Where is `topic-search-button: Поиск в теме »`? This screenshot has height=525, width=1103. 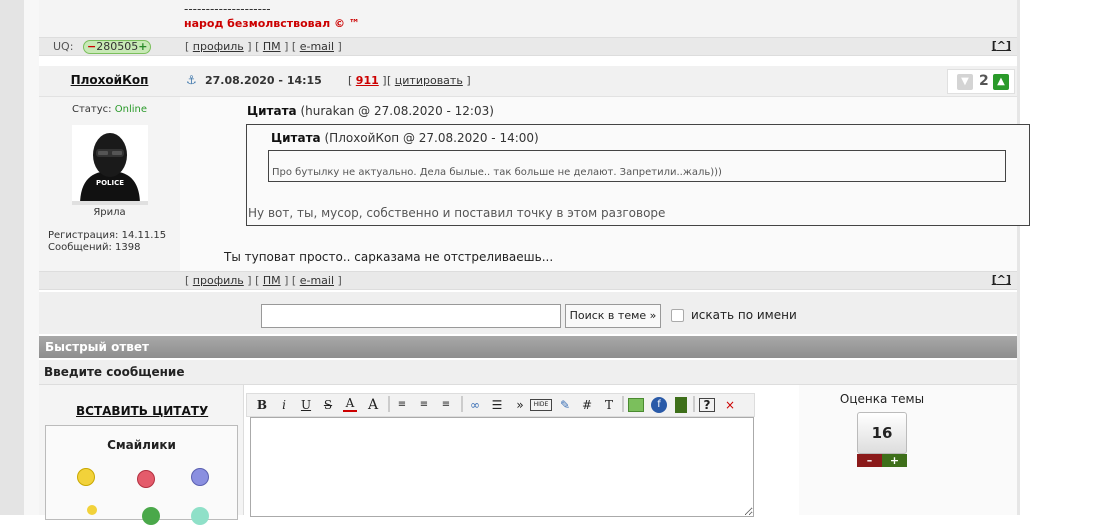 topic-search-button: Поиск в теме » is located at coordinates (613, 316).